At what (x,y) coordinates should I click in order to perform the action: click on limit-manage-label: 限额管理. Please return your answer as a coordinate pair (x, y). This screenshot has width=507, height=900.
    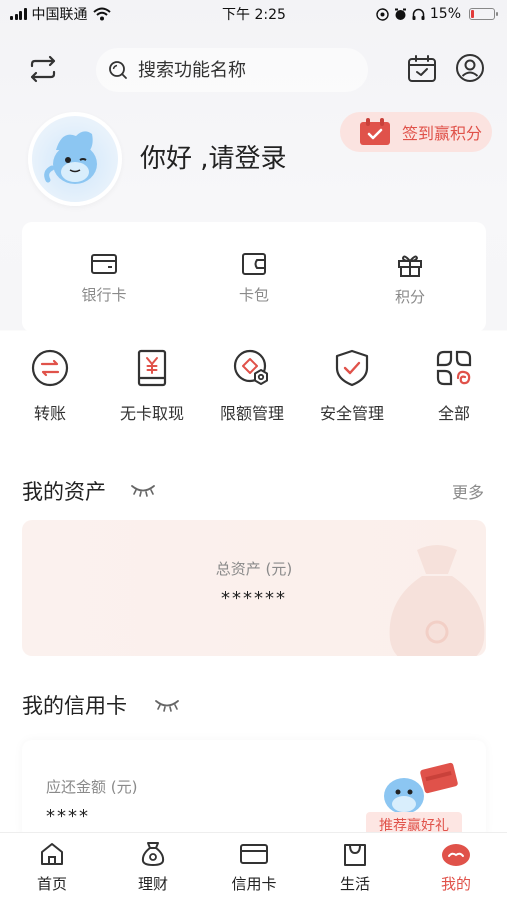
    Looking at the image, I should click on (251, 413).